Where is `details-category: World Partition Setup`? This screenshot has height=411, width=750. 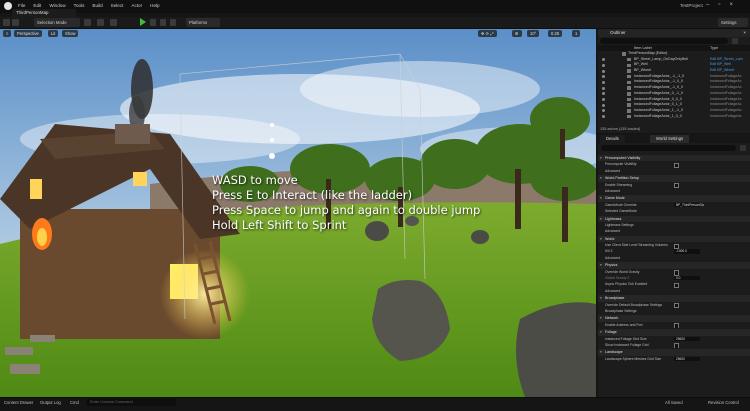
details-category: World Partition Setup is located at coordinates (674, 178).